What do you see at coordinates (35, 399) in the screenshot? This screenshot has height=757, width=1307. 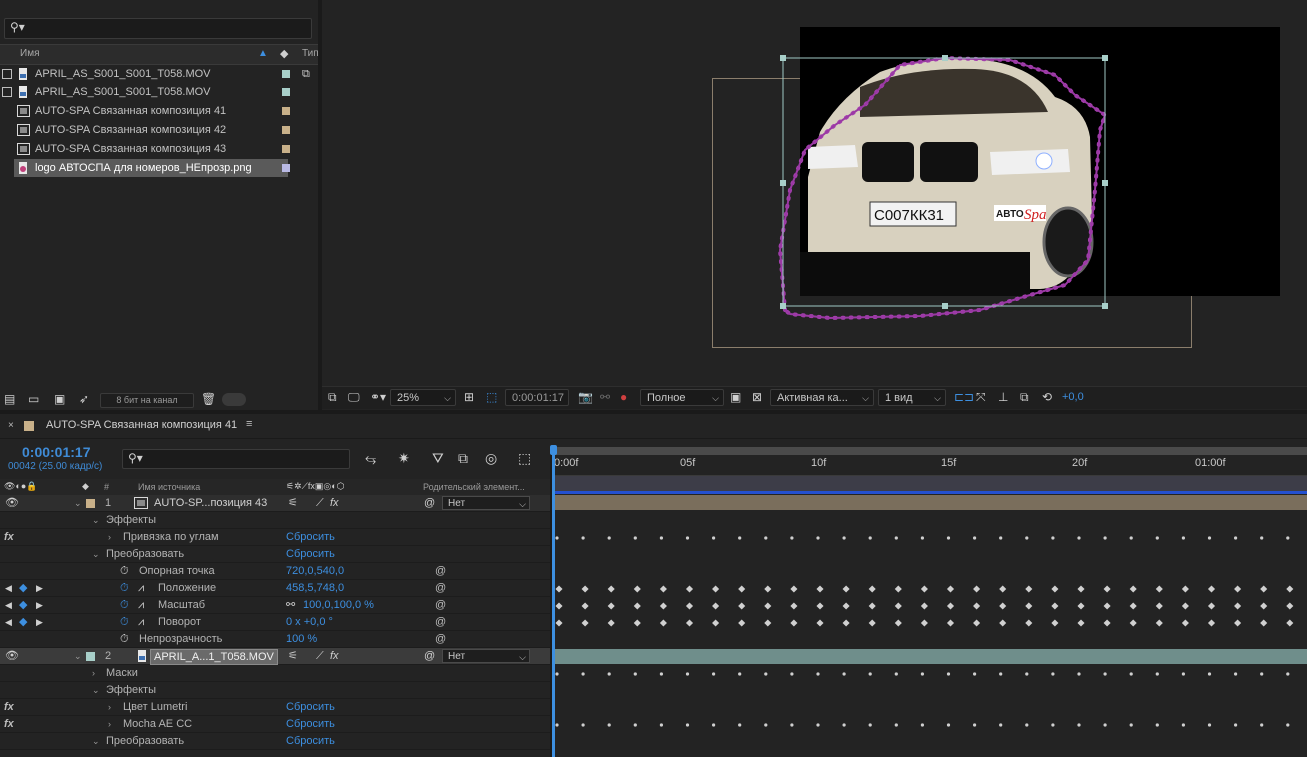 I see `new-folder-icon: ▭` at bounding box center [35, 399].